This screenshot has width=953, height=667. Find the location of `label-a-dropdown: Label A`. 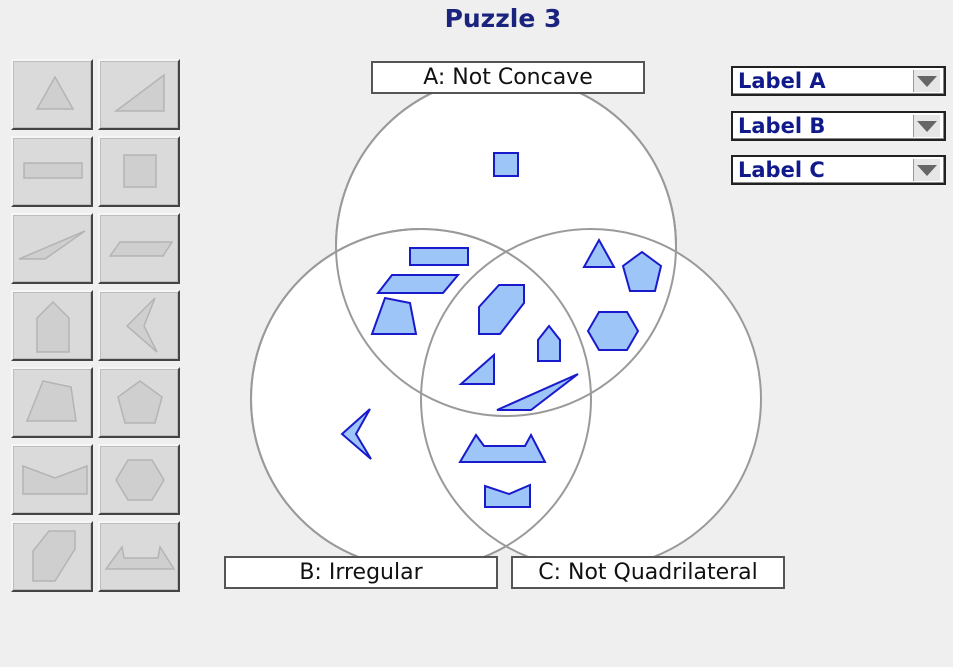

label-a-dropdown: Label A is located at coordinates (838, 81).